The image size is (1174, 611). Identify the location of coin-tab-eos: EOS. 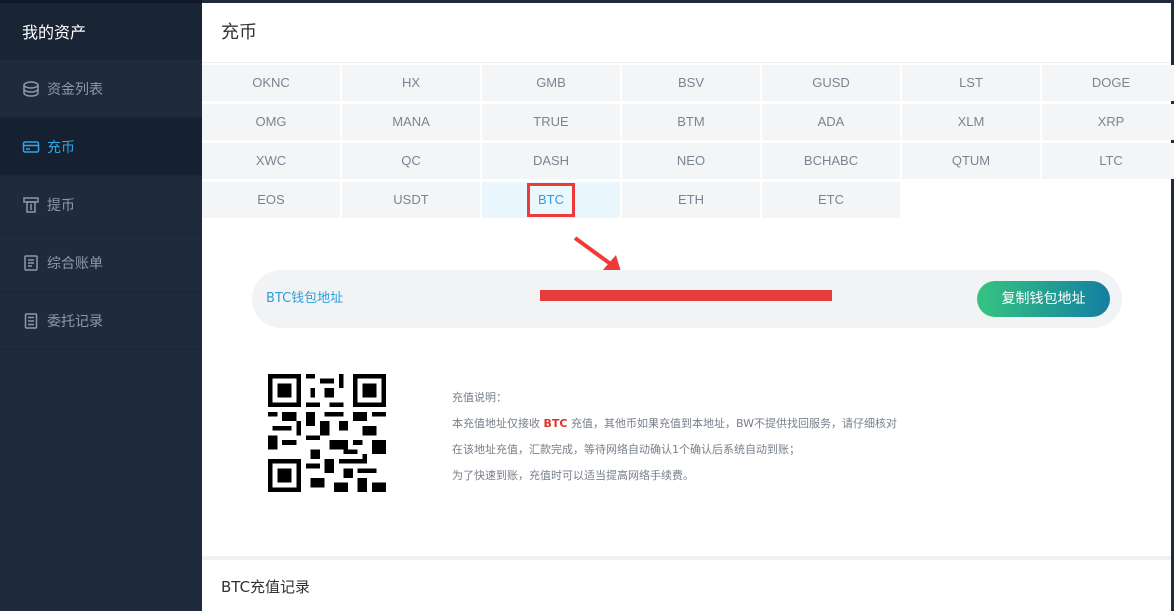
(271, 200).